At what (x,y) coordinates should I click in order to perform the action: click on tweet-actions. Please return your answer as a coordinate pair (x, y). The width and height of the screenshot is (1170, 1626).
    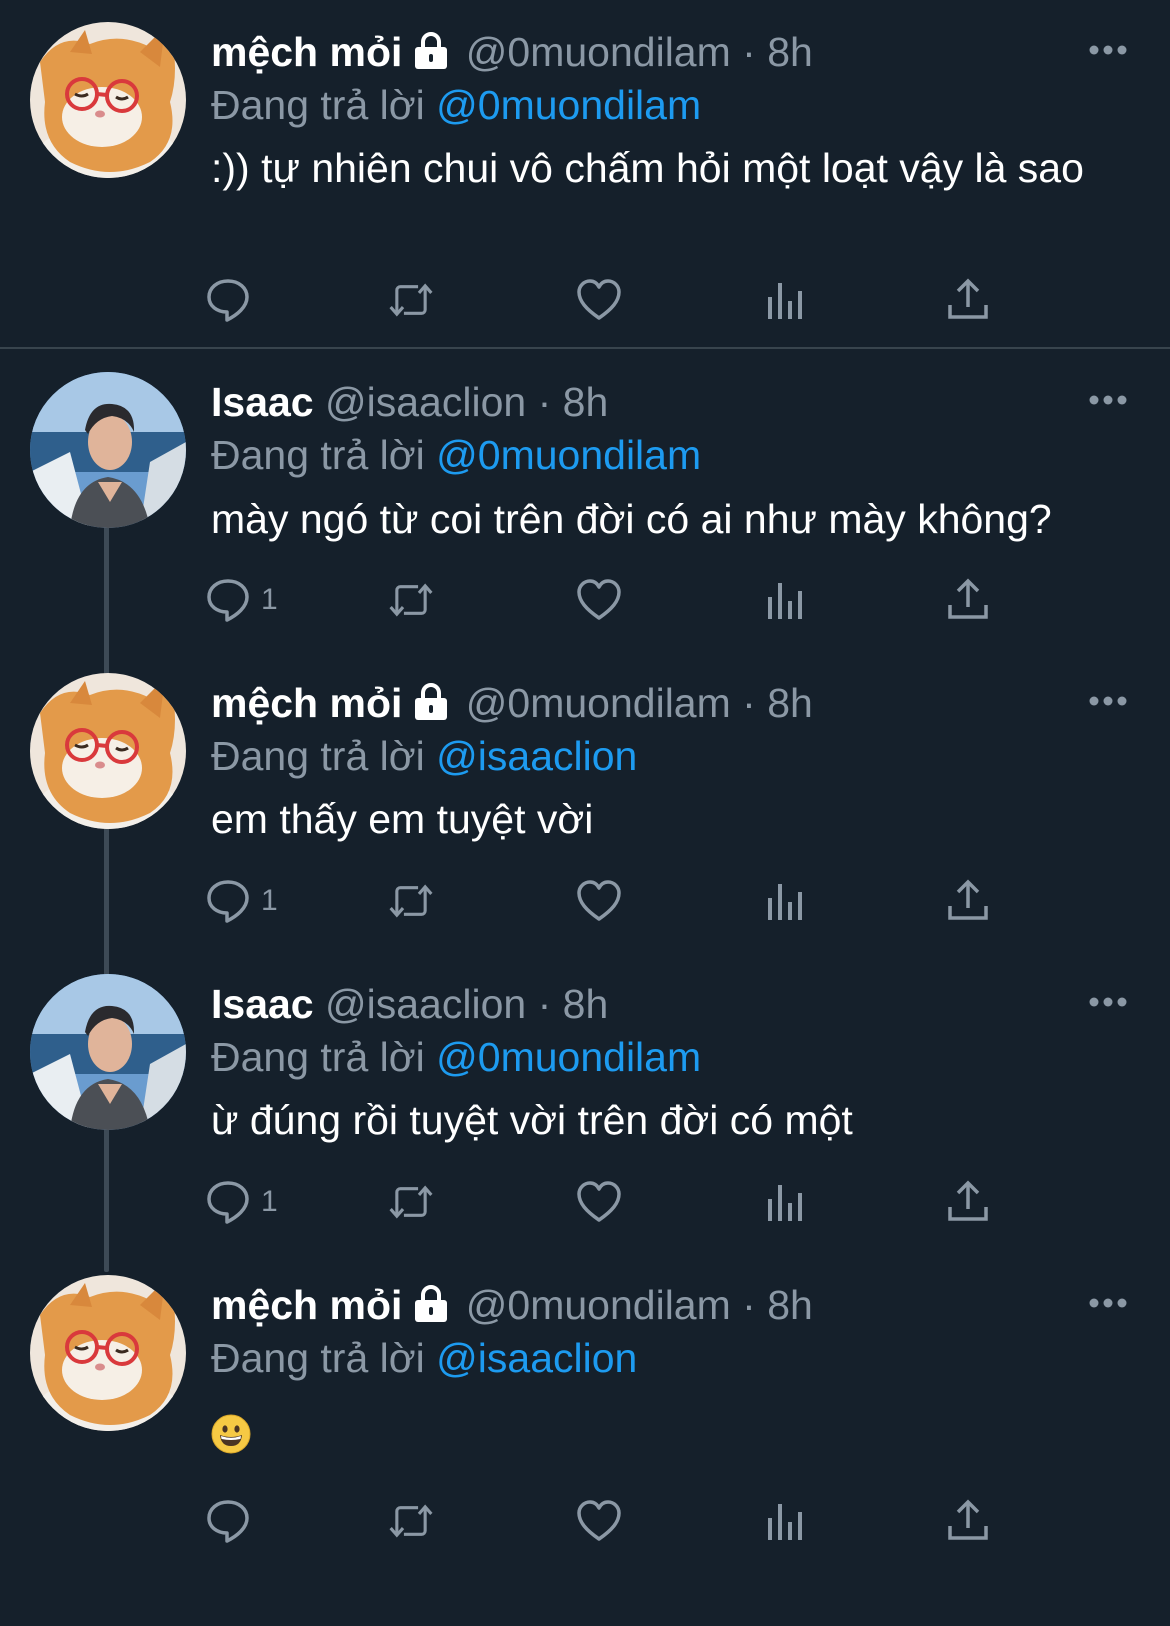
    Looking at the image, I should click on (585, 1521).